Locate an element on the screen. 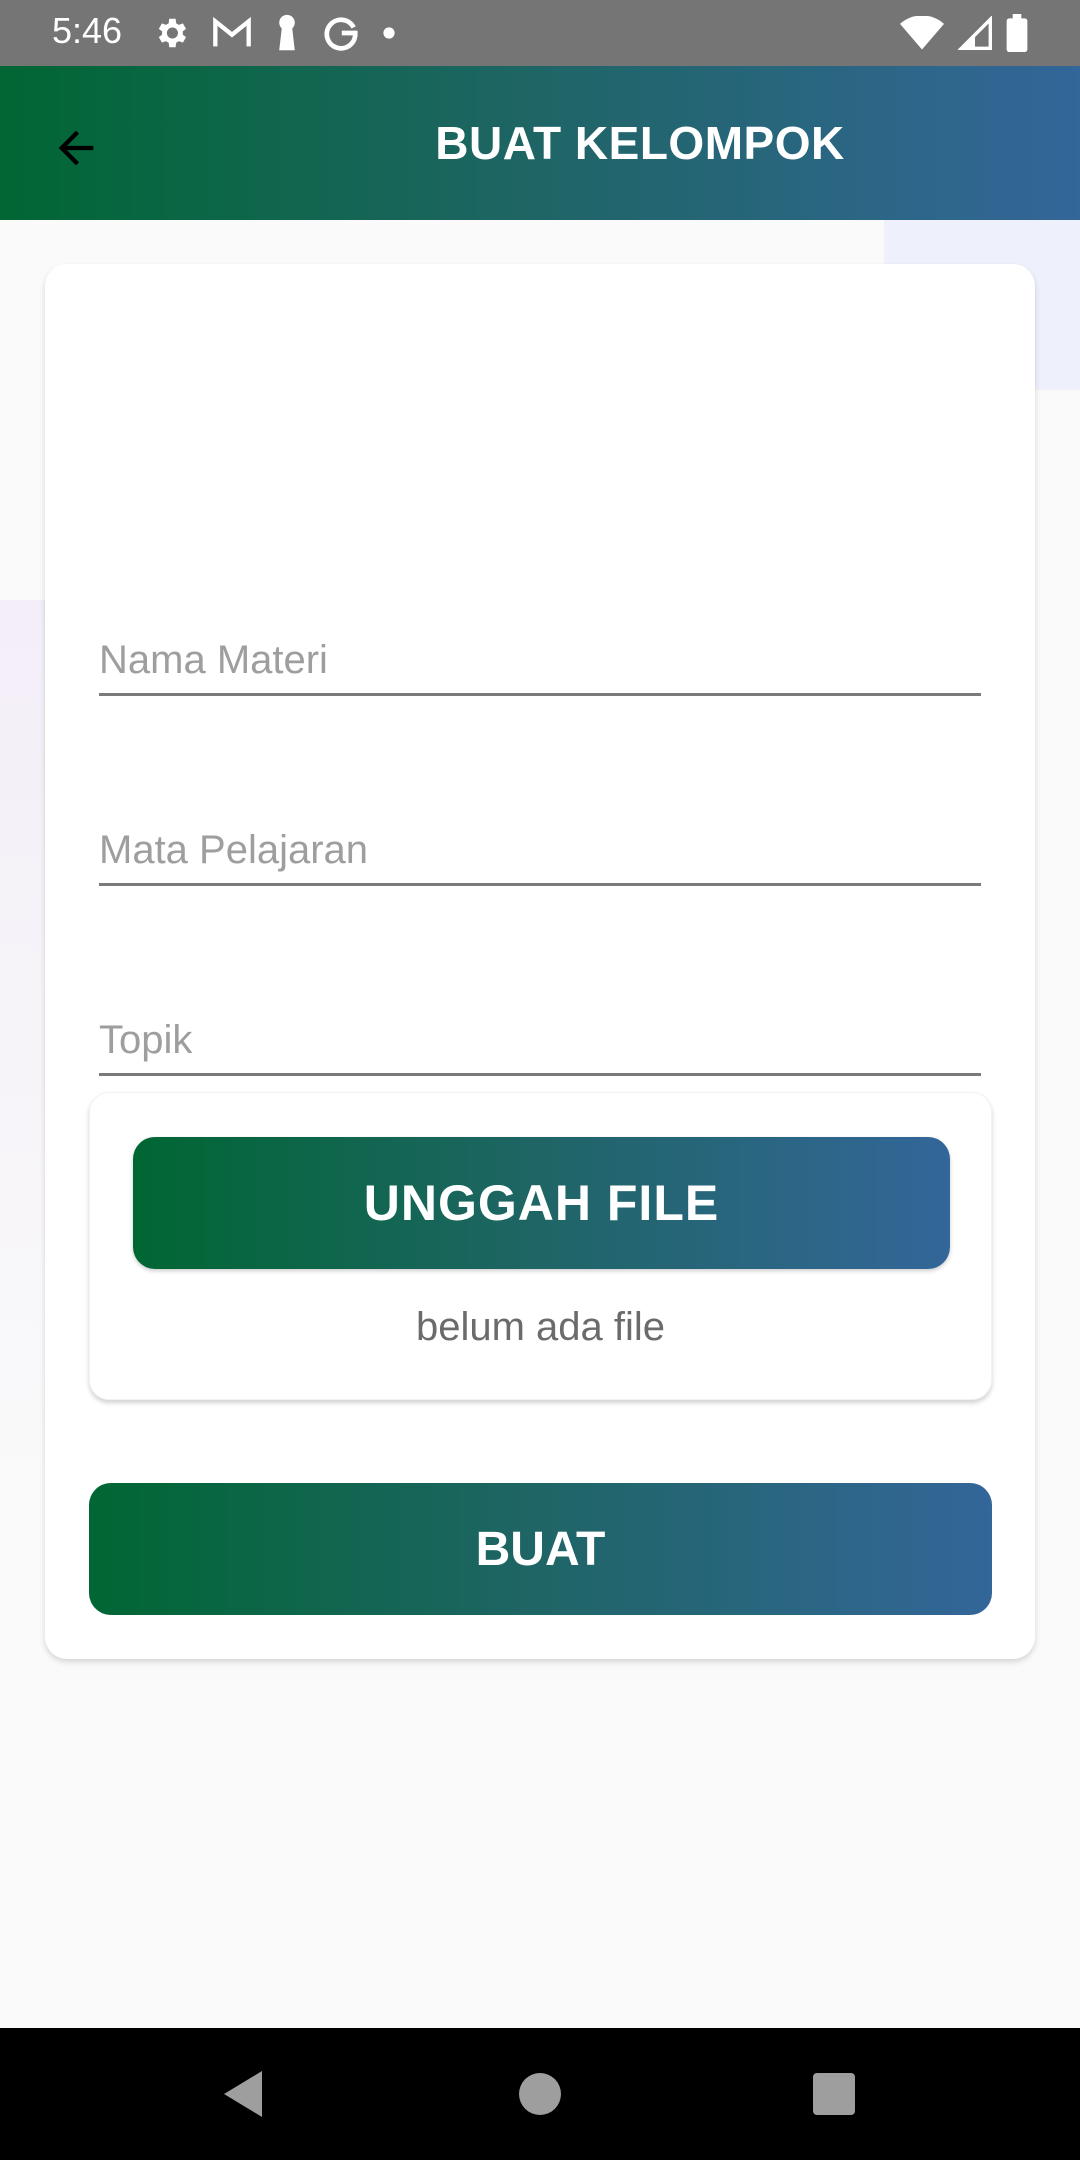  upload-file-button: UNGGAH FILE is located at coordinates (541, 1203).